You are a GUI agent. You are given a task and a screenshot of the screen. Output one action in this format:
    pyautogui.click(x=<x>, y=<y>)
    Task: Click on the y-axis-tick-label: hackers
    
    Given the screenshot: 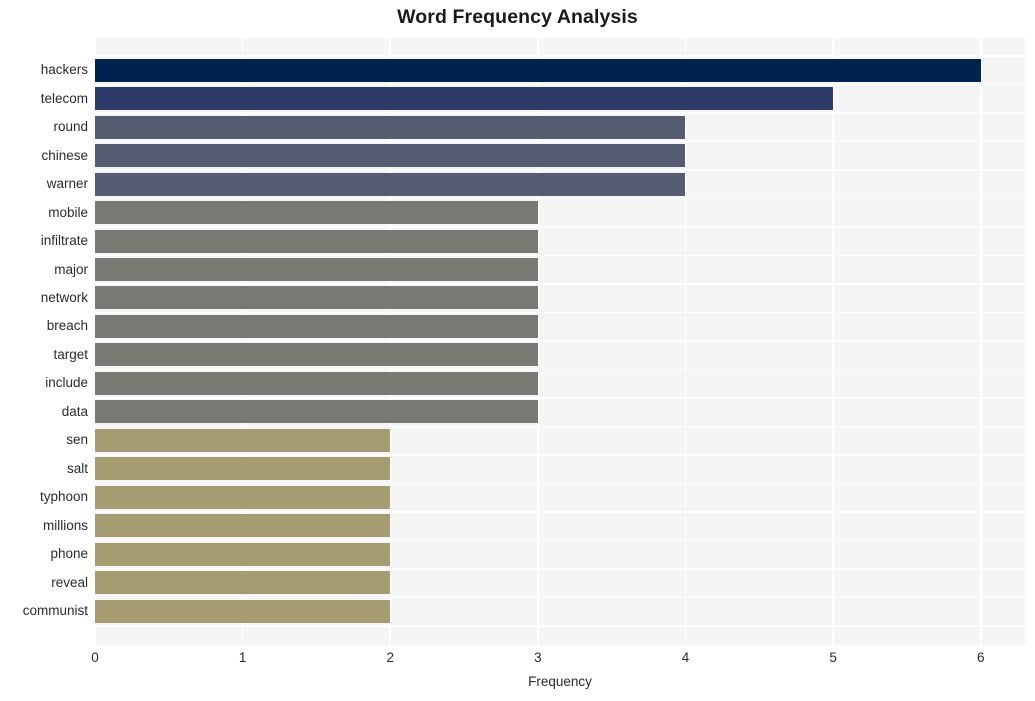 What is the action you would take?
    pyautogui.click(x=64, y=70)
    